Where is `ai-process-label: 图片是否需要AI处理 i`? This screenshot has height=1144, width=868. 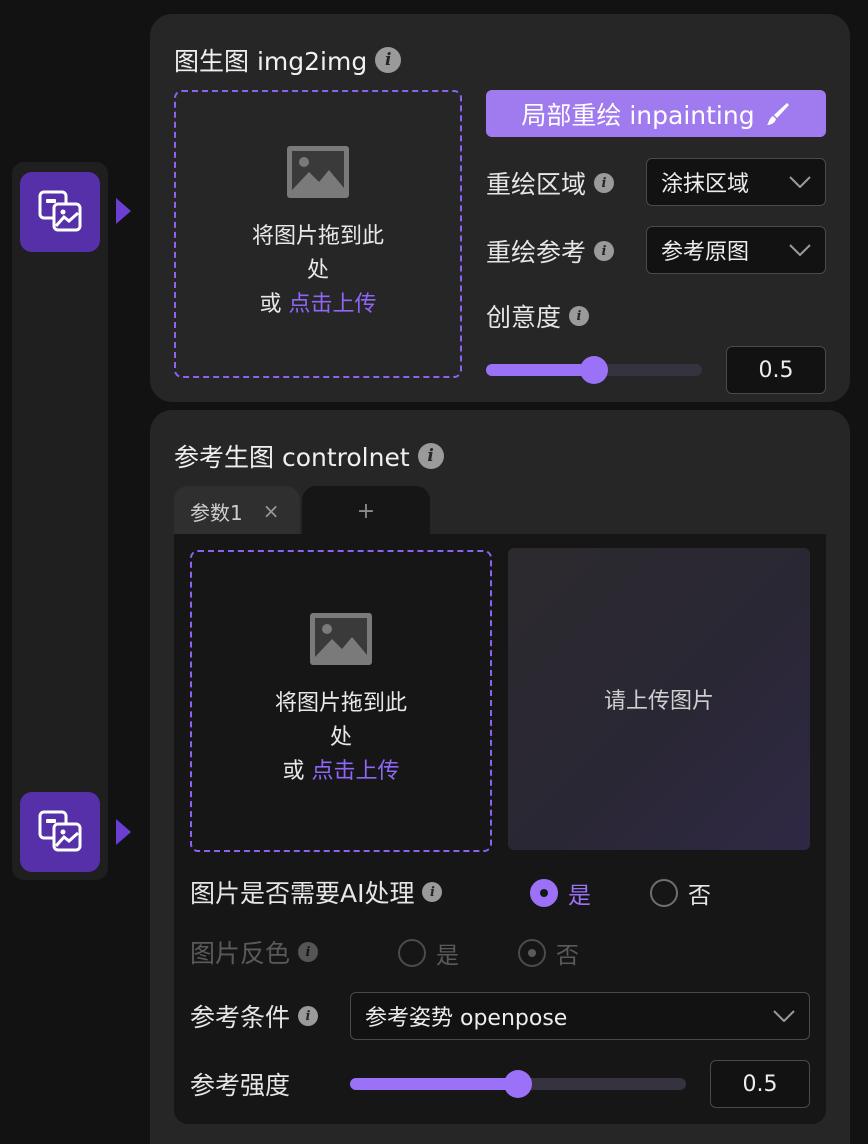 ai-process-label: 图片是否需要AI处理 i is located at coordinates (316, 892).